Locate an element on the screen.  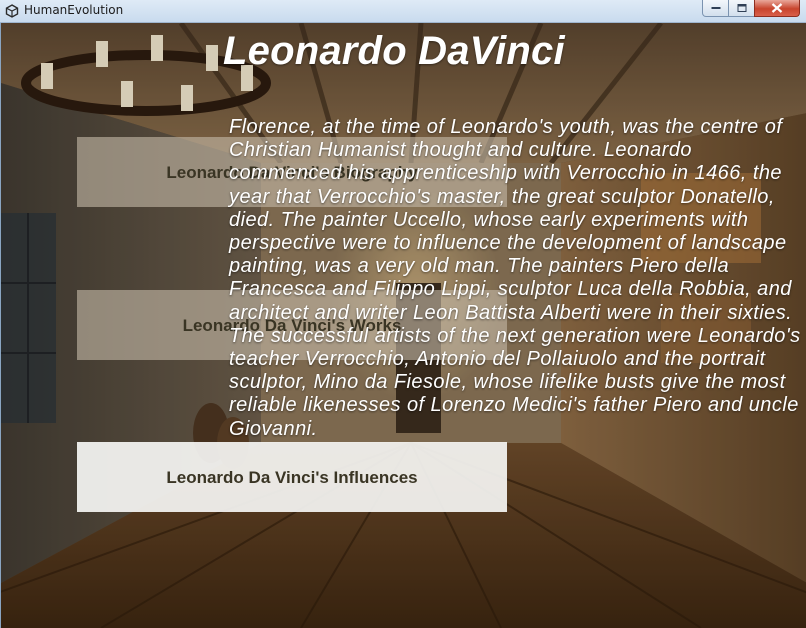
close-button is located at coordinates (777, 8).